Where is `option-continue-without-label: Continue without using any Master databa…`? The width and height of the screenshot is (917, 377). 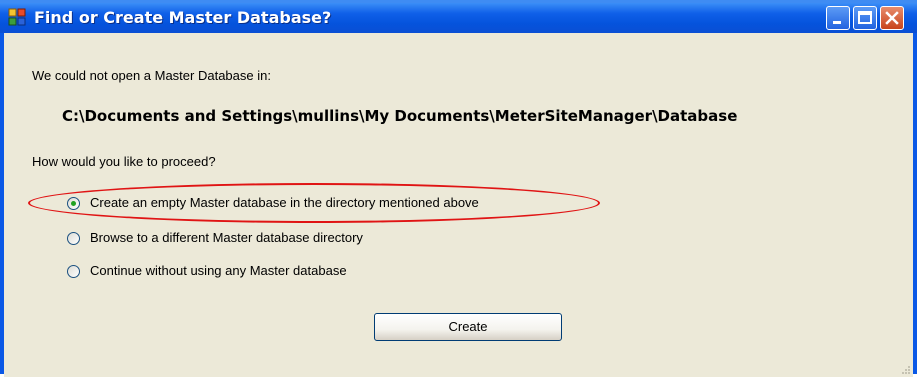 option-continue-without-label: Continue without using any Master databa… is located at coordinates (218, 270).